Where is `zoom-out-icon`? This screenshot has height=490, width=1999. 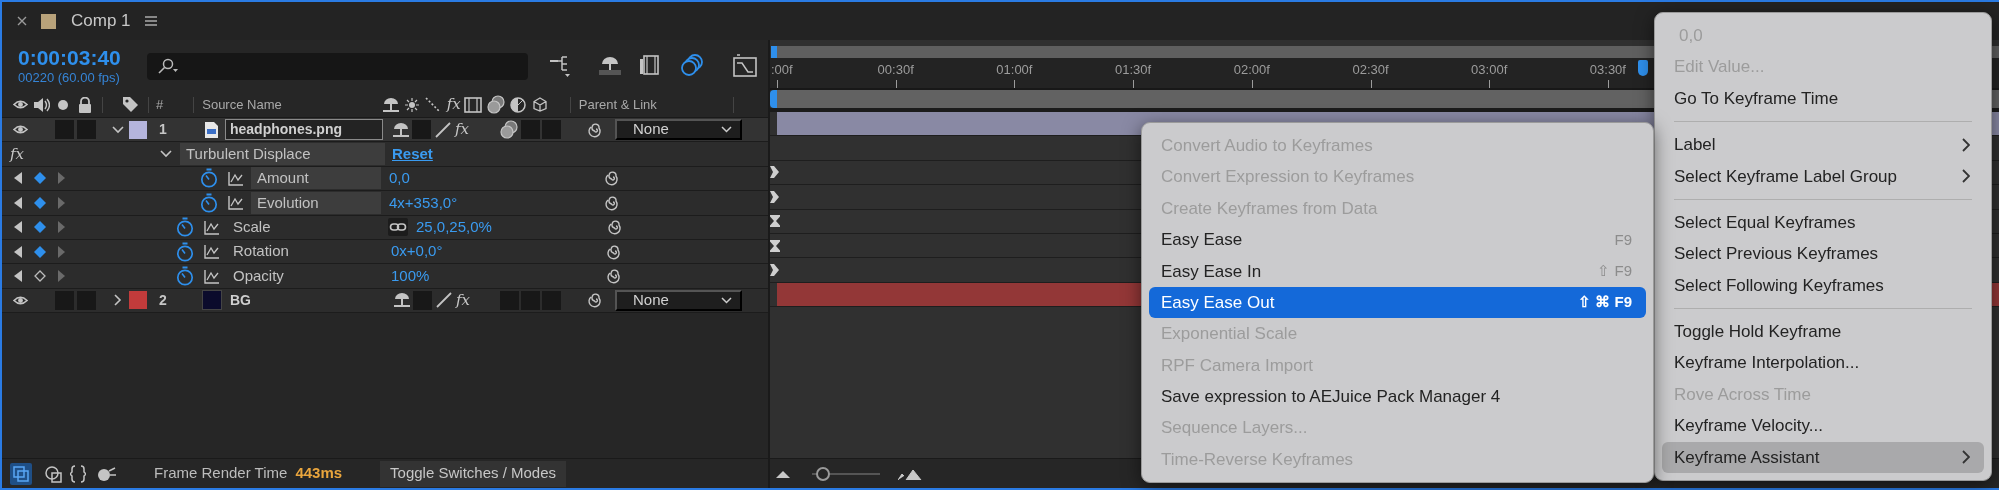
zoom-out-icon is located at coordinates (783, 473).